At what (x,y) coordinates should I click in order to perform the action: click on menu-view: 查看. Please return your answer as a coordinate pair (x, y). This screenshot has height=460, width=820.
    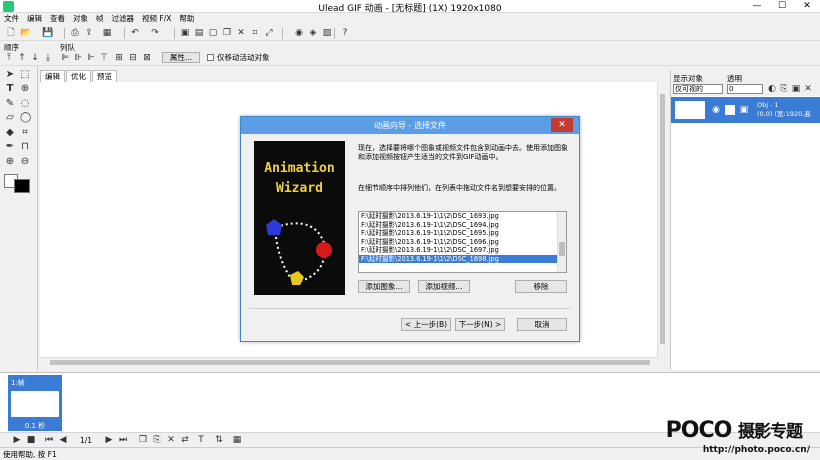
    Looking at the image, I should click on (57, 19).